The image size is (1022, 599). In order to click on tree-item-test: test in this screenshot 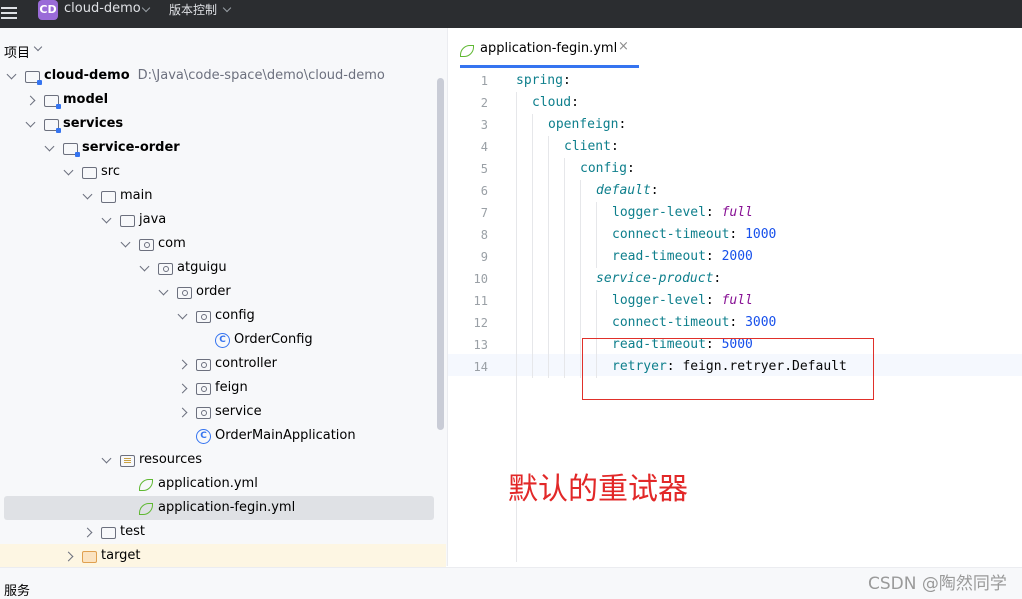, I will do `click(220, 532)`.